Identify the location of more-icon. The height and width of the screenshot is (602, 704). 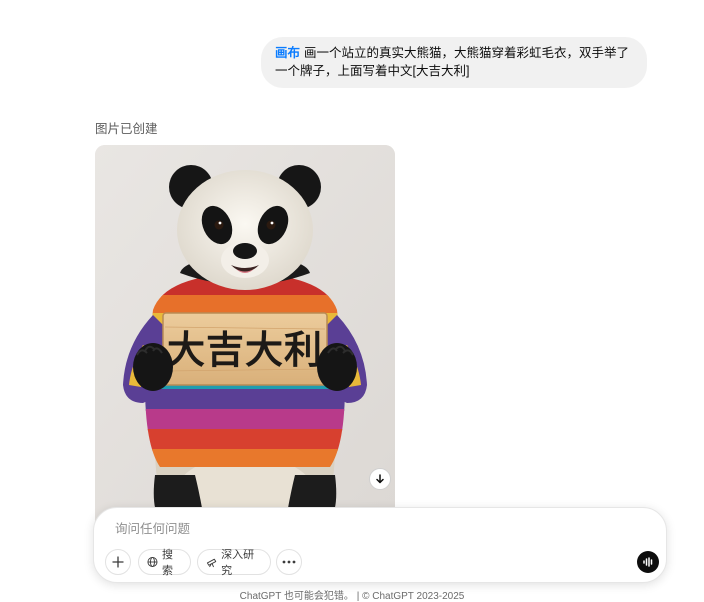
(289, 562).